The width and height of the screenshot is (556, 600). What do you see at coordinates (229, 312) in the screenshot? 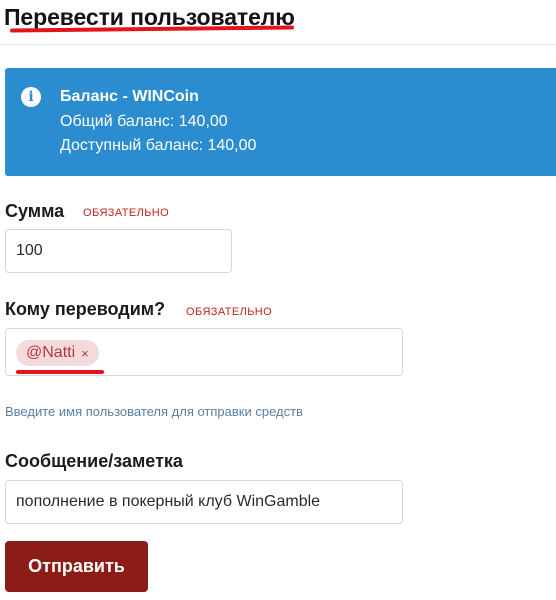
I see `recipient-required-tag: ОБЯЗАТЕЛЬНО` at bounding box center [229, 312].